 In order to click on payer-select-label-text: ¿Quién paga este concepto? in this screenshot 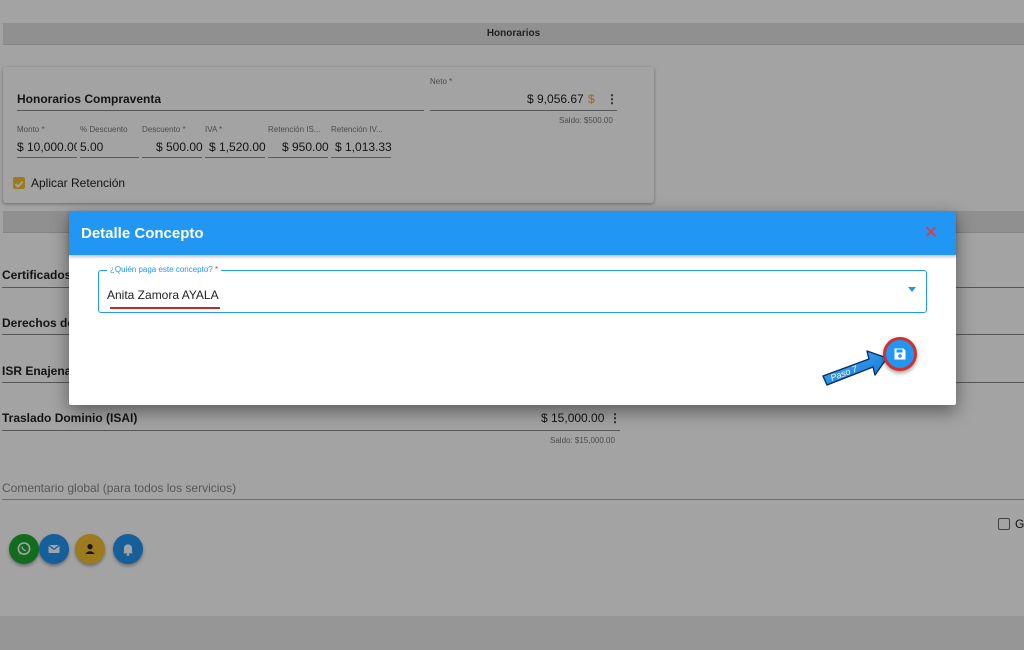, I will do `click(161, 269)`.